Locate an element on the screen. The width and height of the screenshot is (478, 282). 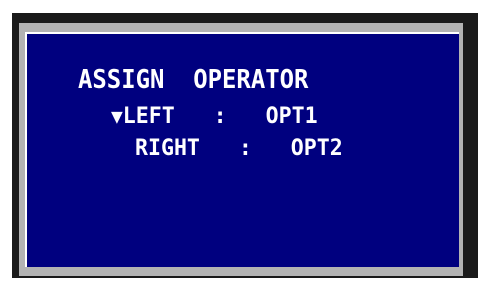
row-left-label: LEFT is located at coordinates (148, 116).